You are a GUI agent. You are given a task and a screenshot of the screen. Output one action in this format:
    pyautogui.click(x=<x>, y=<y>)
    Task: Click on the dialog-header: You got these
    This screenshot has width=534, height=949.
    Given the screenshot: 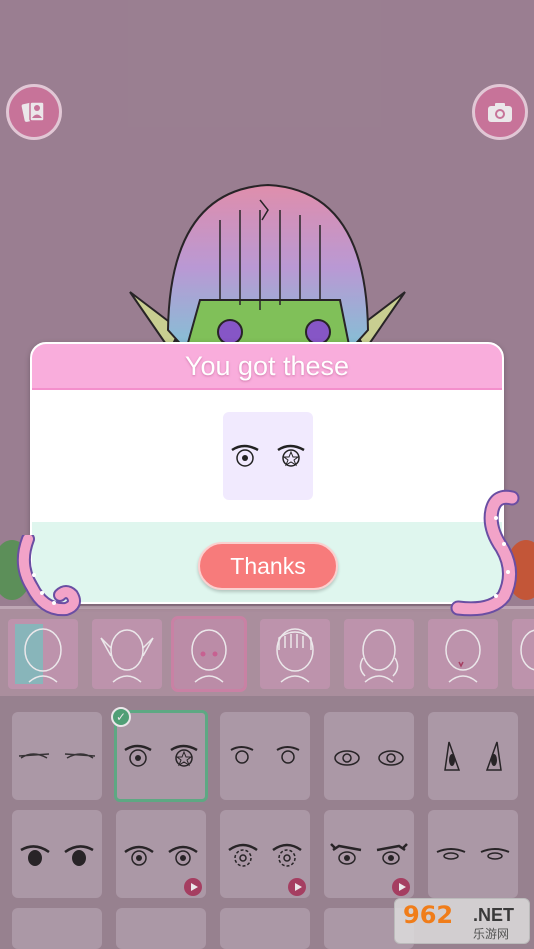 What is the action you would take?
    pyautogui.click(x=267, y=367)
    